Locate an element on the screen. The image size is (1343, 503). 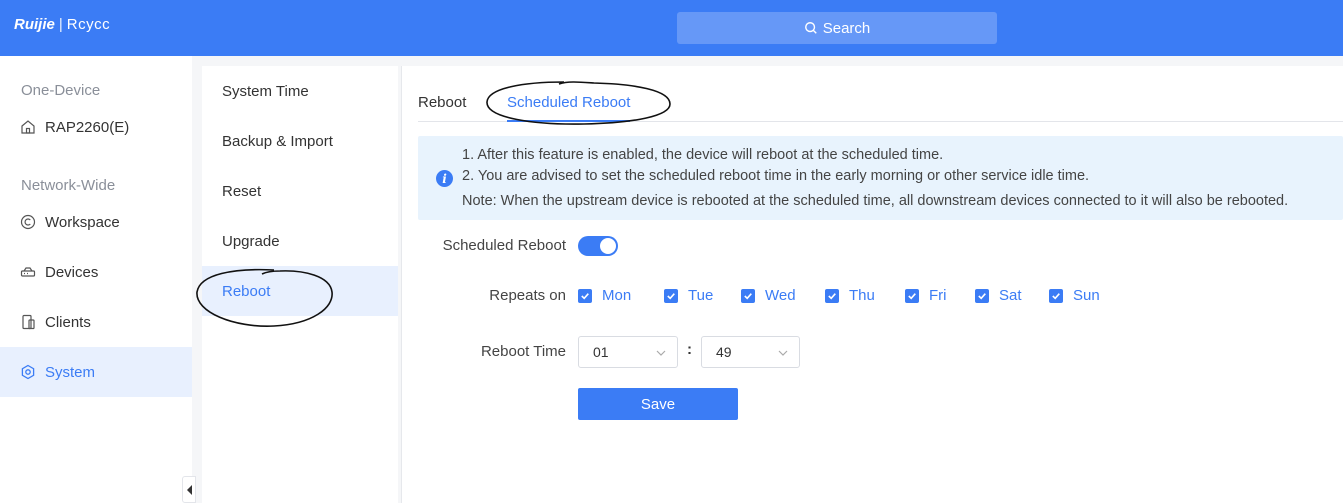
nav-item-clients-label: Clients is located at coordinates (68, 322).